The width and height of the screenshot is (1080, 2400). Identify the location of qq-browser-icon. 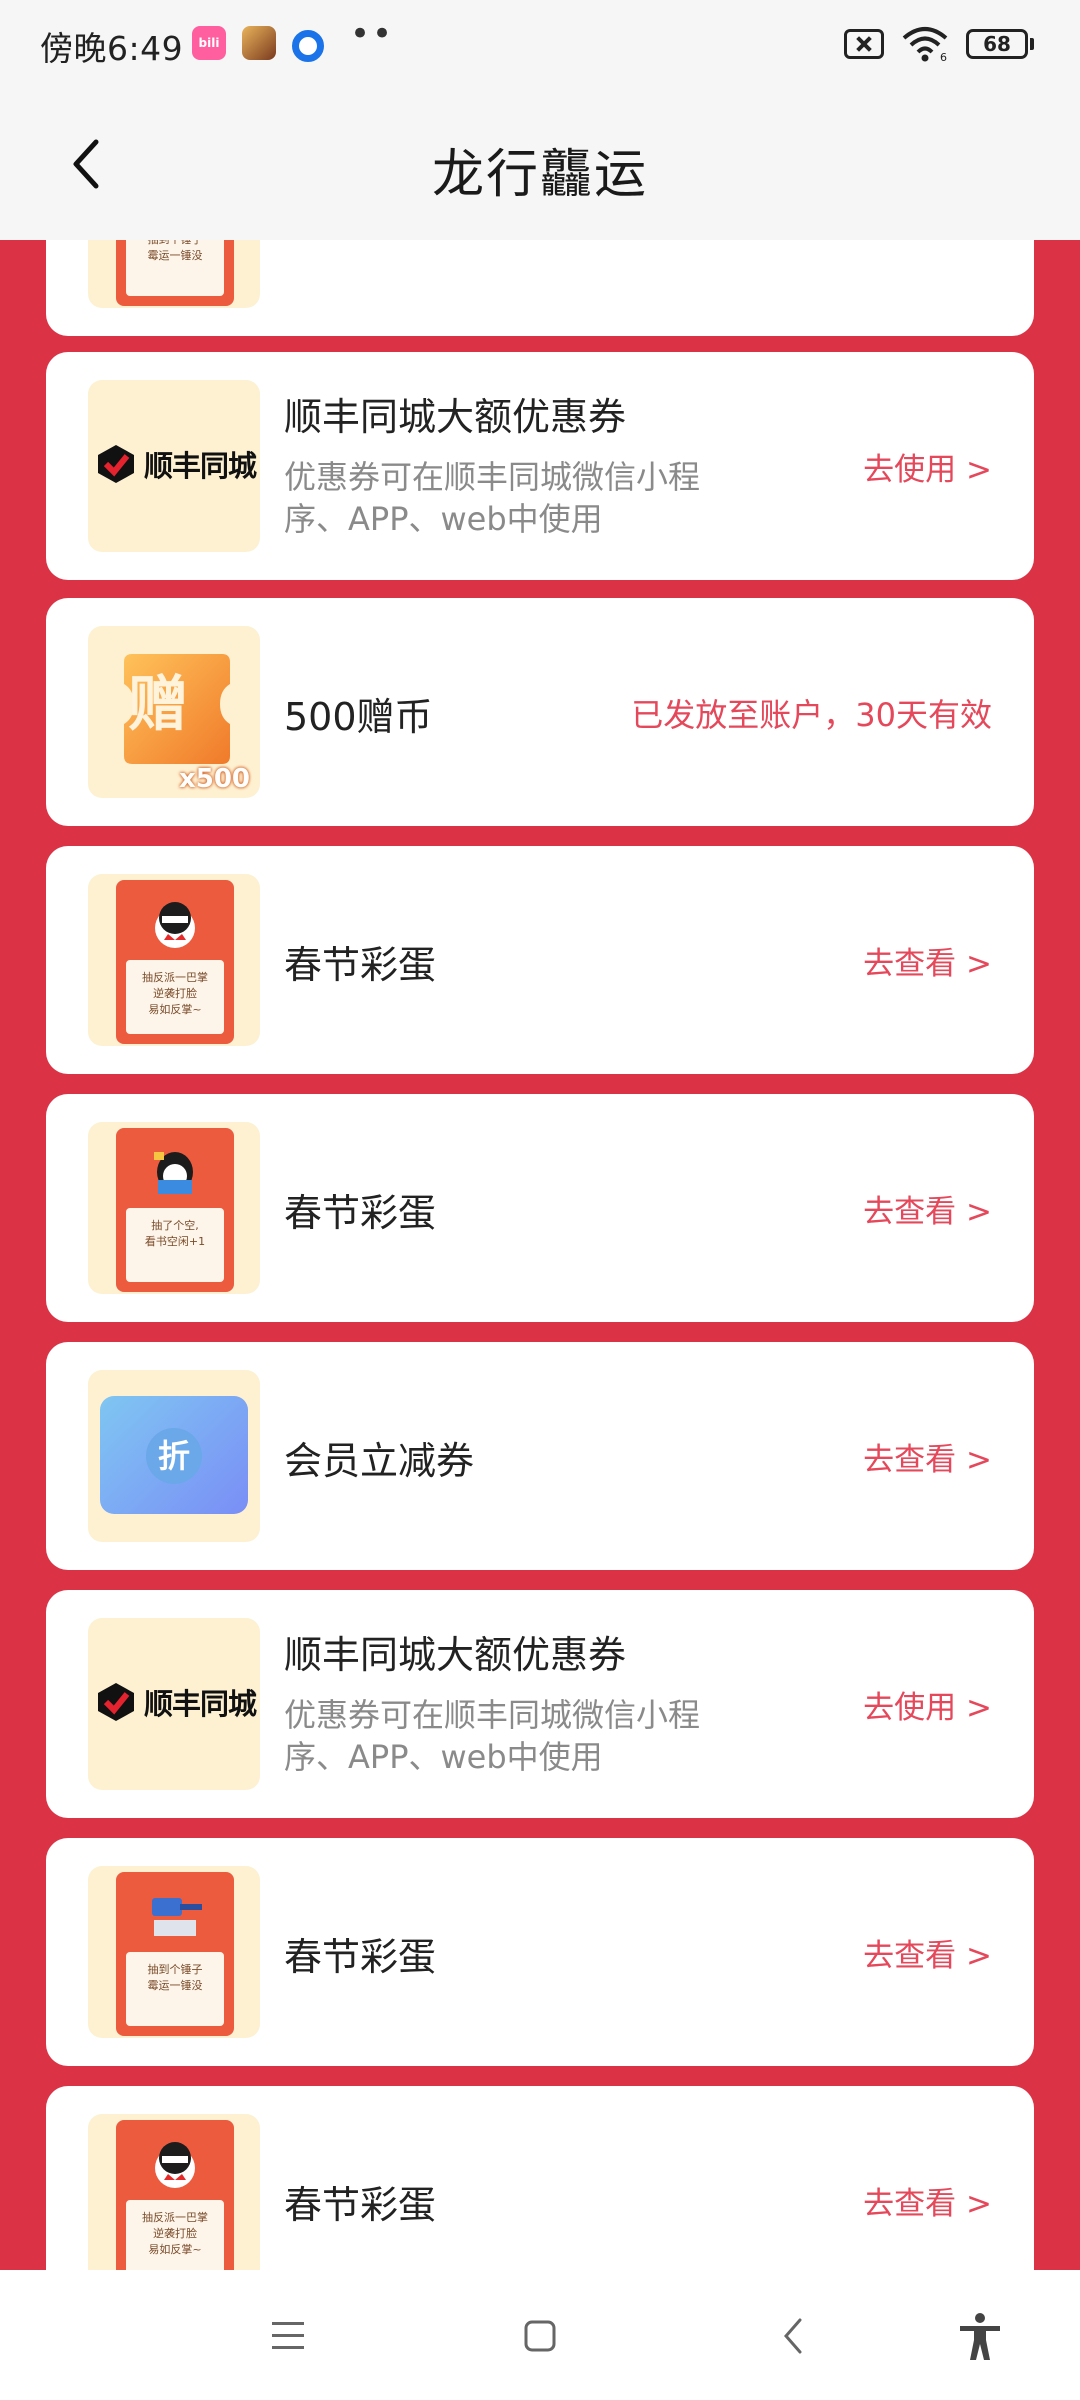
(308, 46).